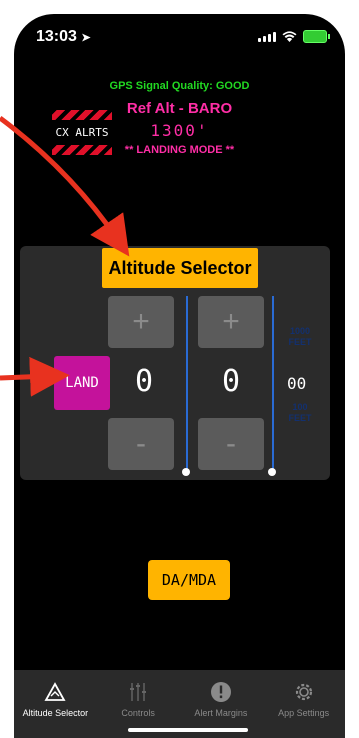  I want to click on location-arrow-icon: ➤, so click(86, 38).